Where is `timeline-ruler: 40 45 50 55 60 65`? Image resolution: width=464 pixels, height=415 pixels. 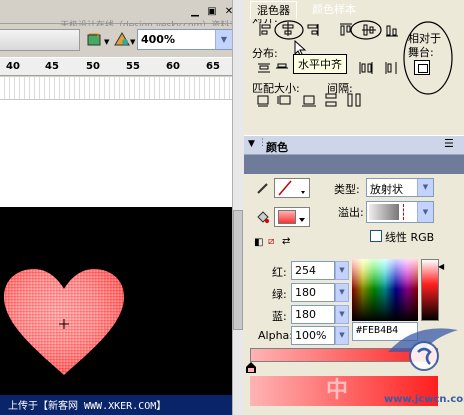
timeline-ruler: 40 45 50 55 60 65 is located at coordinates (120, 66).